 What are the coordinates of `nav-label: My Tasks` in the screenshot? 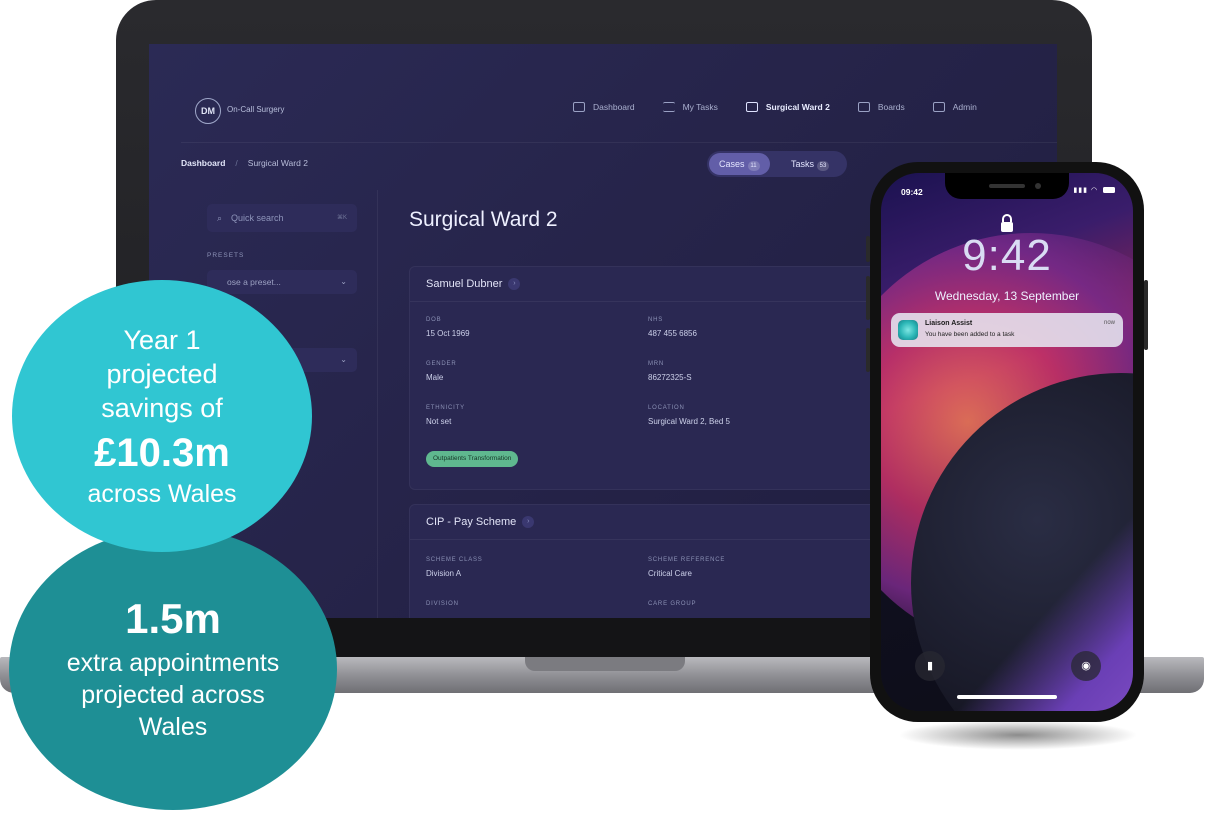 It's located at (700, 107).